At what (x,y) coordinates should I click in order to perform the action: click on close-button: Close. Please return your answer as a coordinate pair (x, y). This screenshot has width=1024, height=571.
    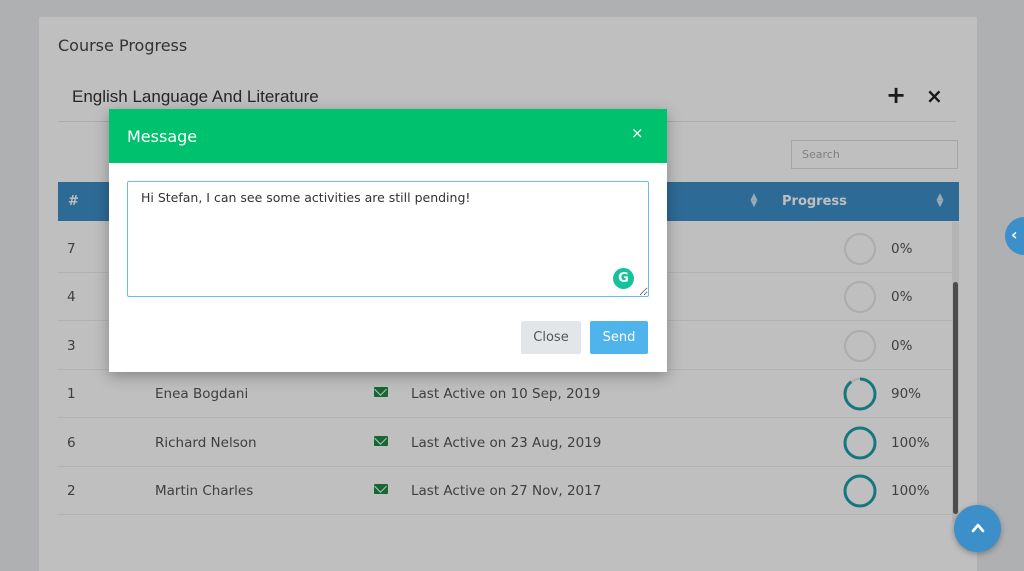
    Looking at the image, I should click on (551, 337).